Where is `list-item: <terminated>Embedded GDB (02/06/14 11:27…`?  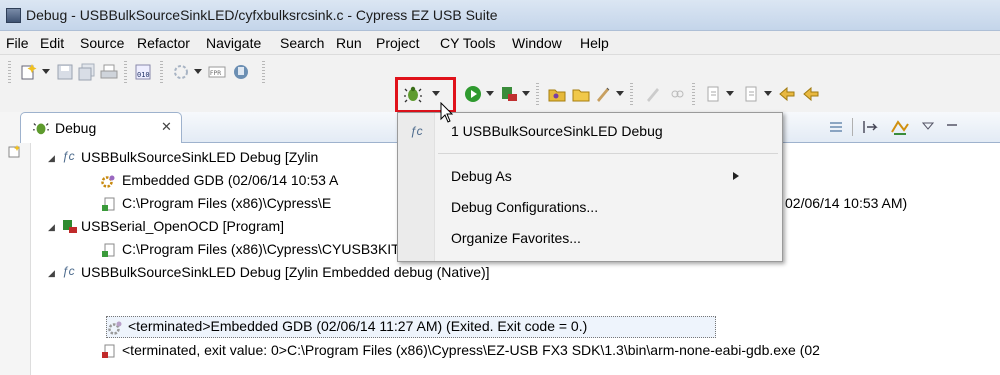 list-item: <terminated>Embedded GDB (02/06/14 11:27… is located at coordinates (357, 326).